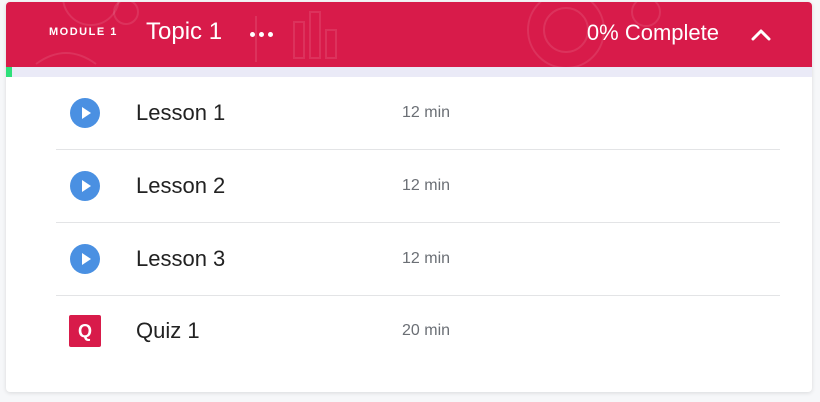  I want to click on more-options-button, so click(261, 34).